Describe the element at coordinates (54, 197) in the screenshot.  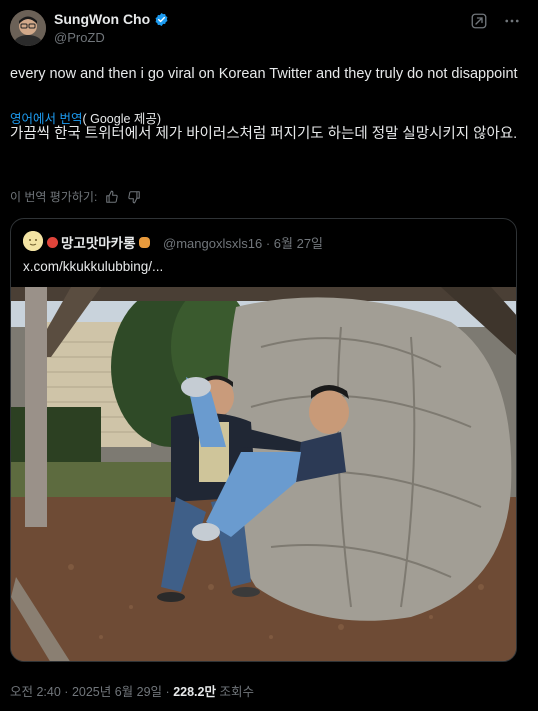
I see `rate-translation-label: 이 번역 평가하기:` at that location.